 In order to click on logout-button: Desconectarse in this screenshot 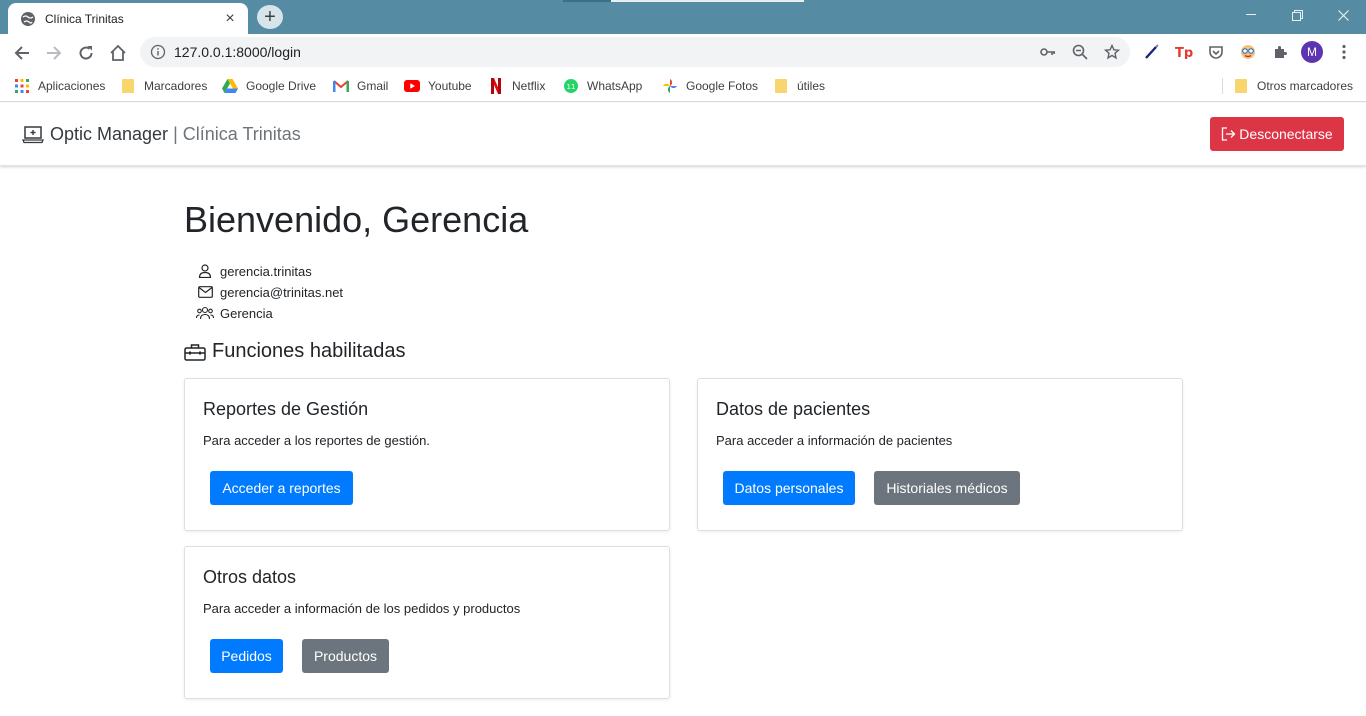, I will do `click(1277, 134)`.